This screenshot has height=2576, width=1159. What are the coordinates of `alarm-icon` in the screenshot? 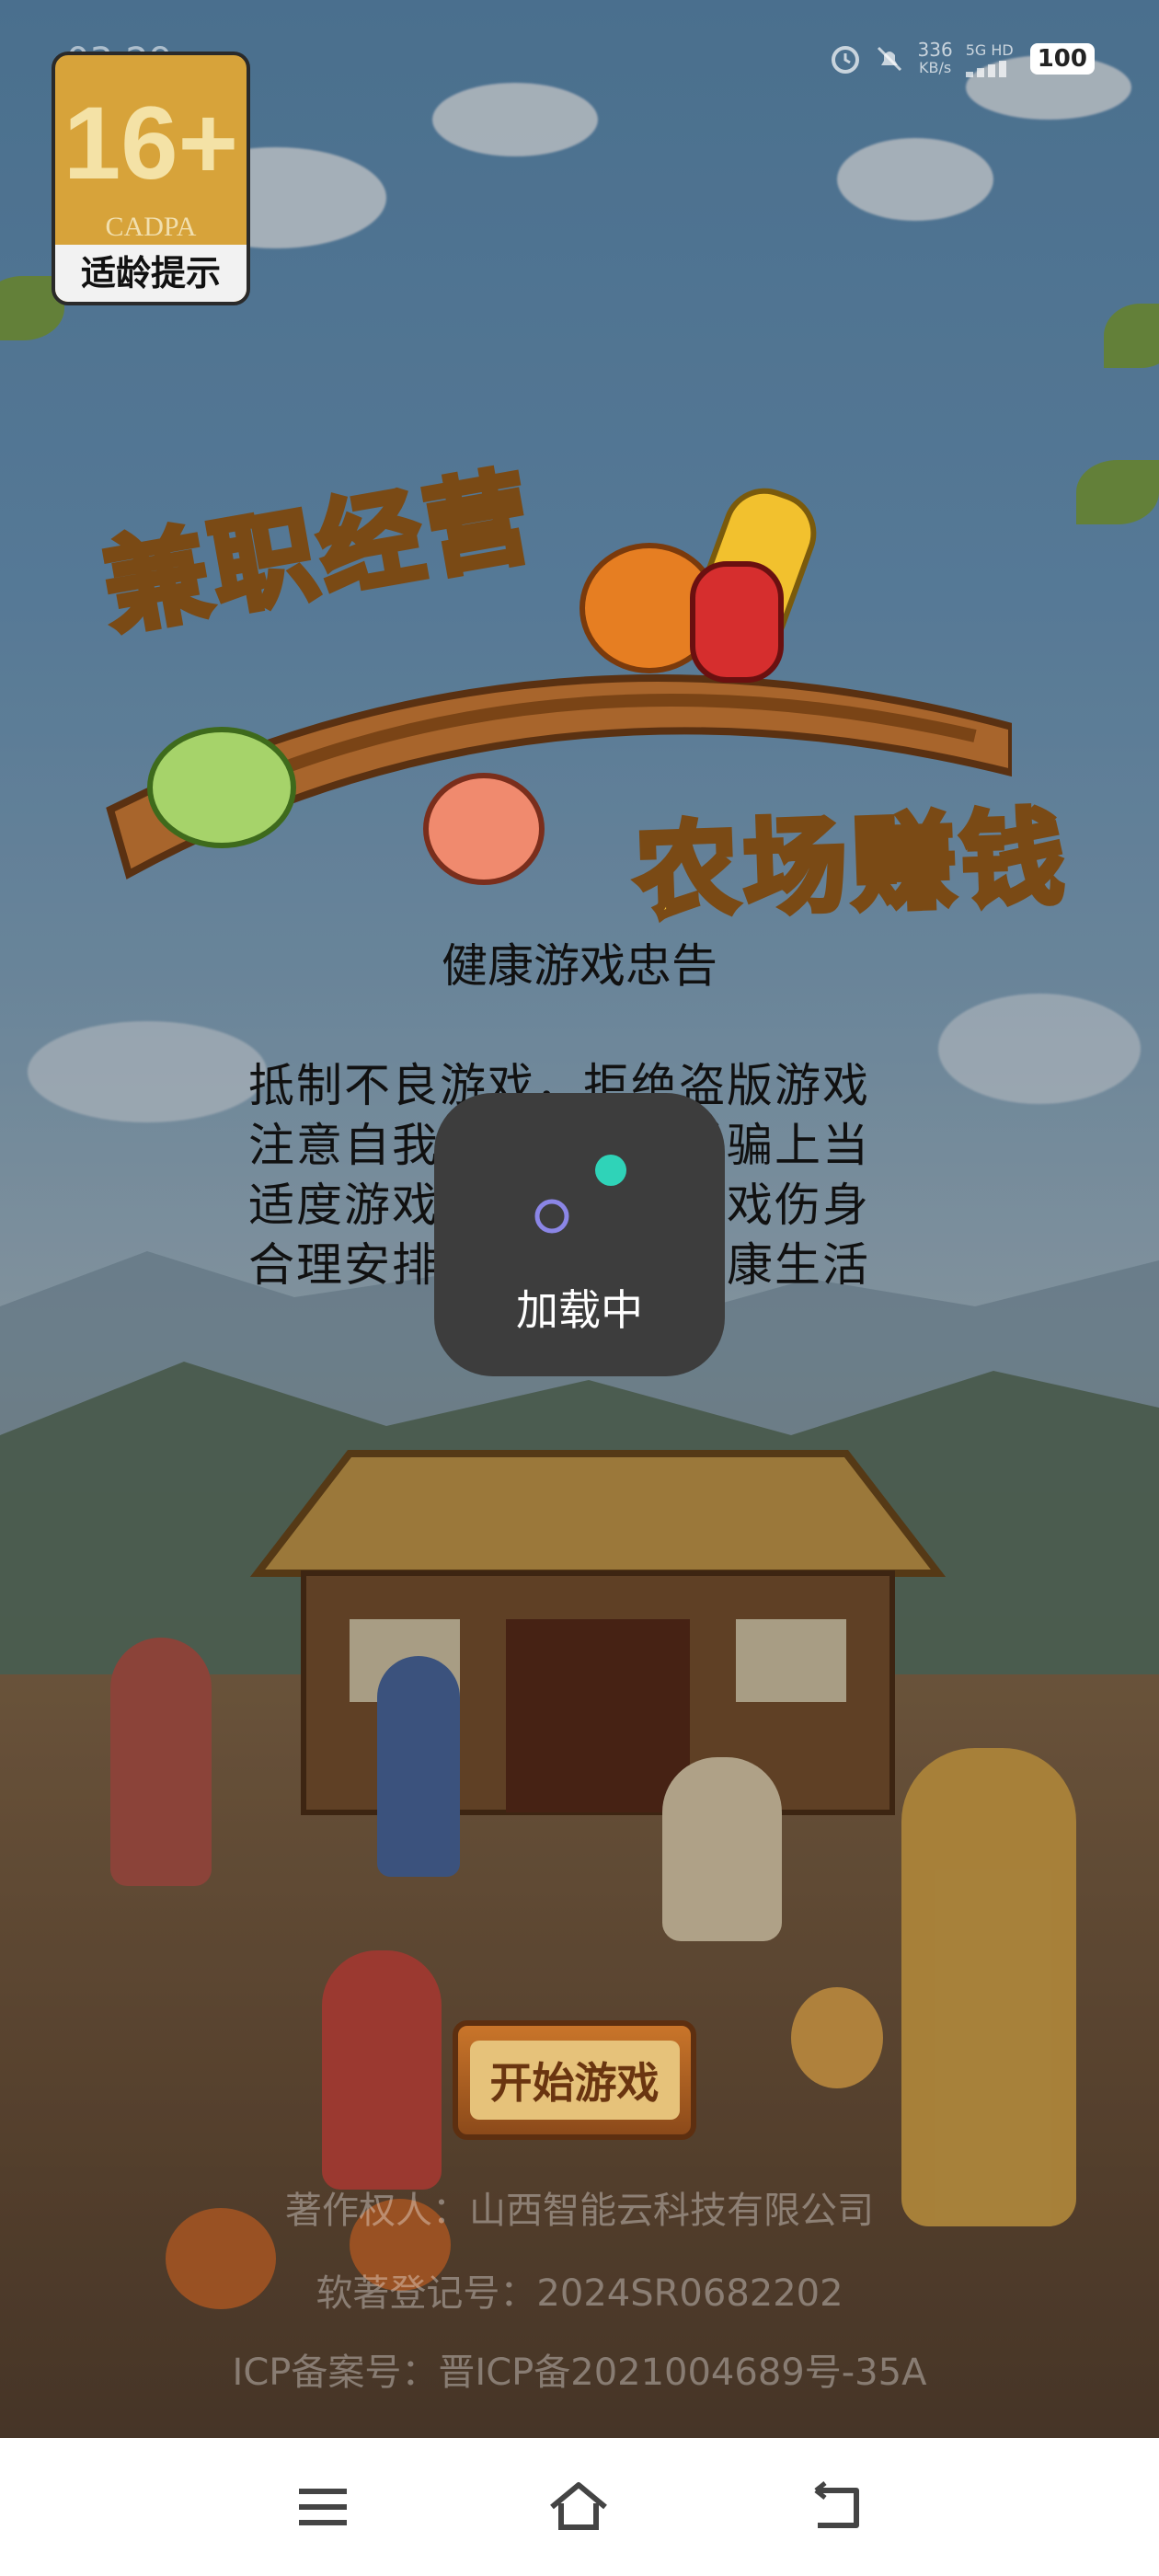 It's located at (845, 60).